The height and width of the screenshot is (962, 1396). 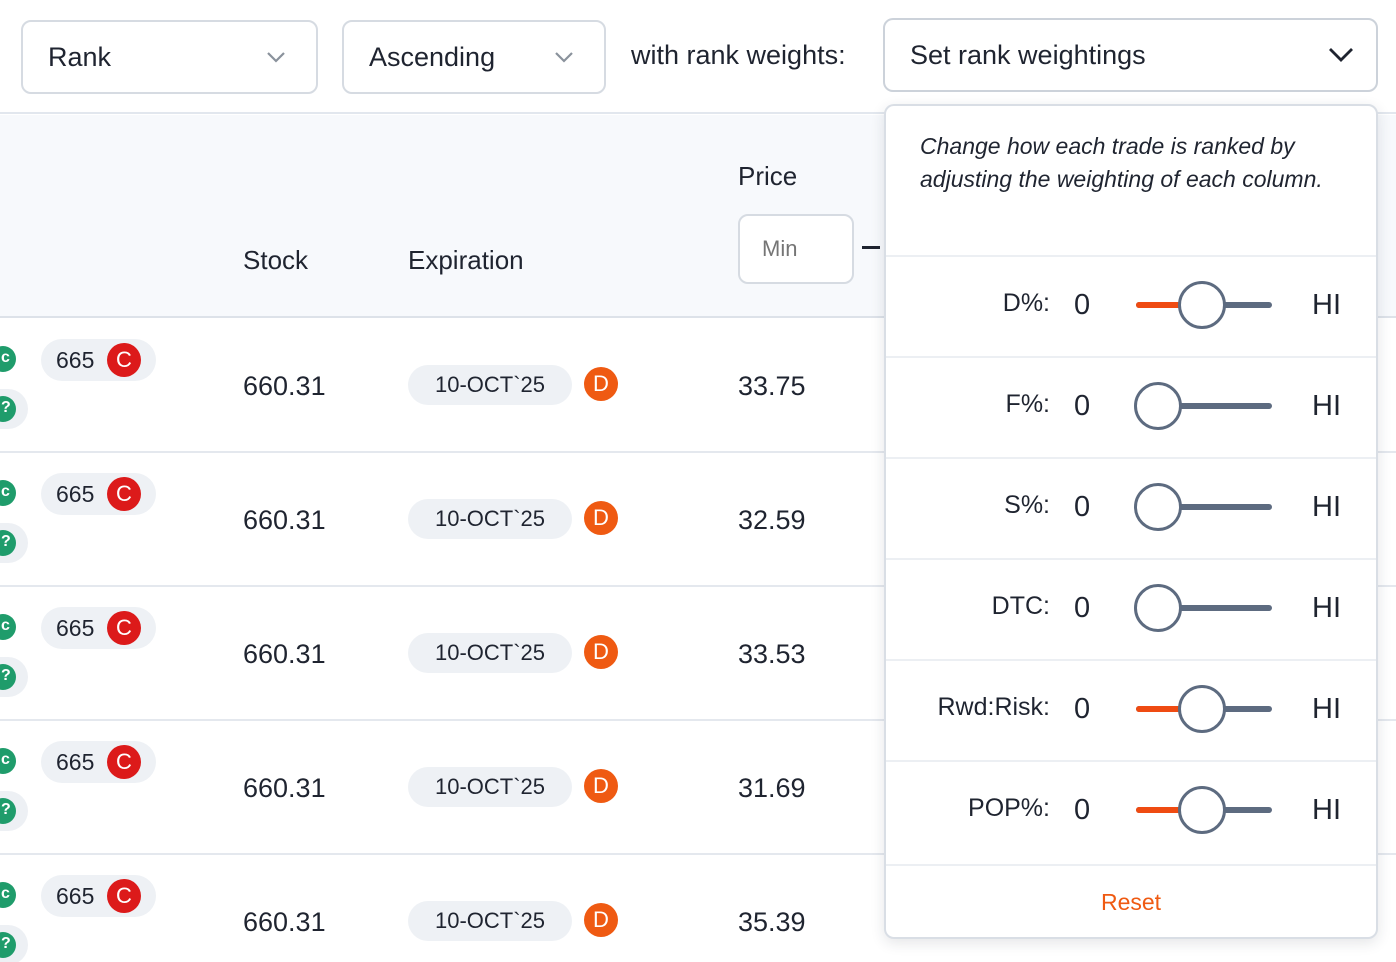 What do you see at coordinates (80, 56) in the screenshot?
I see `sort-field-value: Rank` at bounding box center [80, 56].